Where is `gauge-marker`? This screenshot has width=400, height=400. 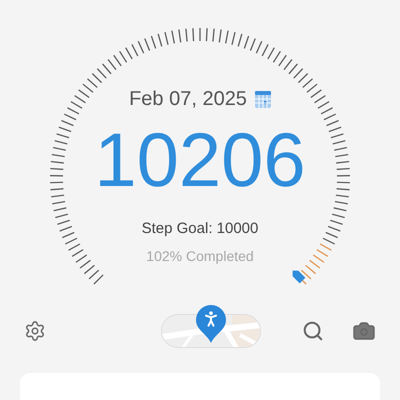 gauge-marker is located at coordinates (299, 277).